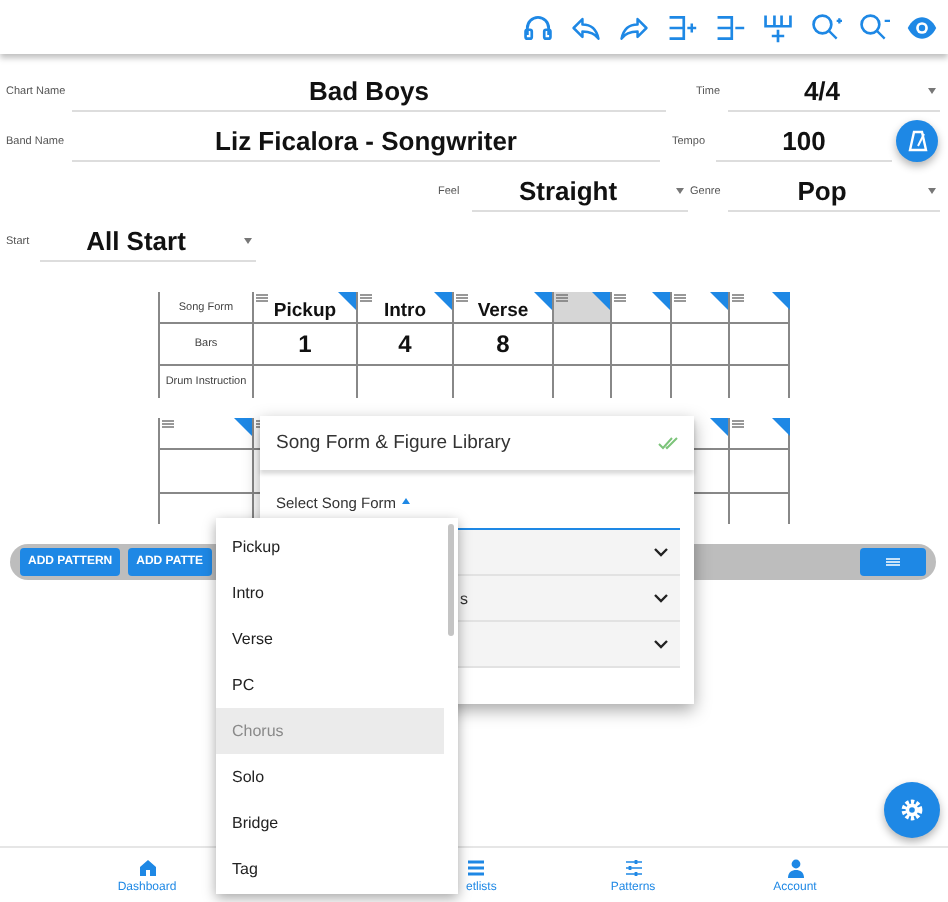 This screenshot has height=902, width=948. I want to click on eye-icon, so click(922, 27).